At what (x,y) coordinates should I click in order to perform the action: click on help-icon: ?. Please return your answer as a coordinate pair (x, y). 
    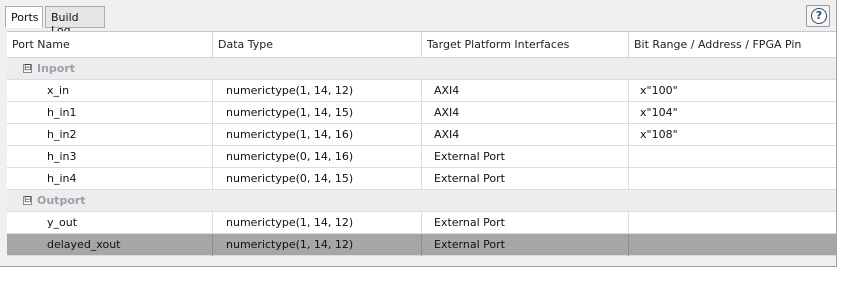
    Looking at the image, I should click on (819, 16).